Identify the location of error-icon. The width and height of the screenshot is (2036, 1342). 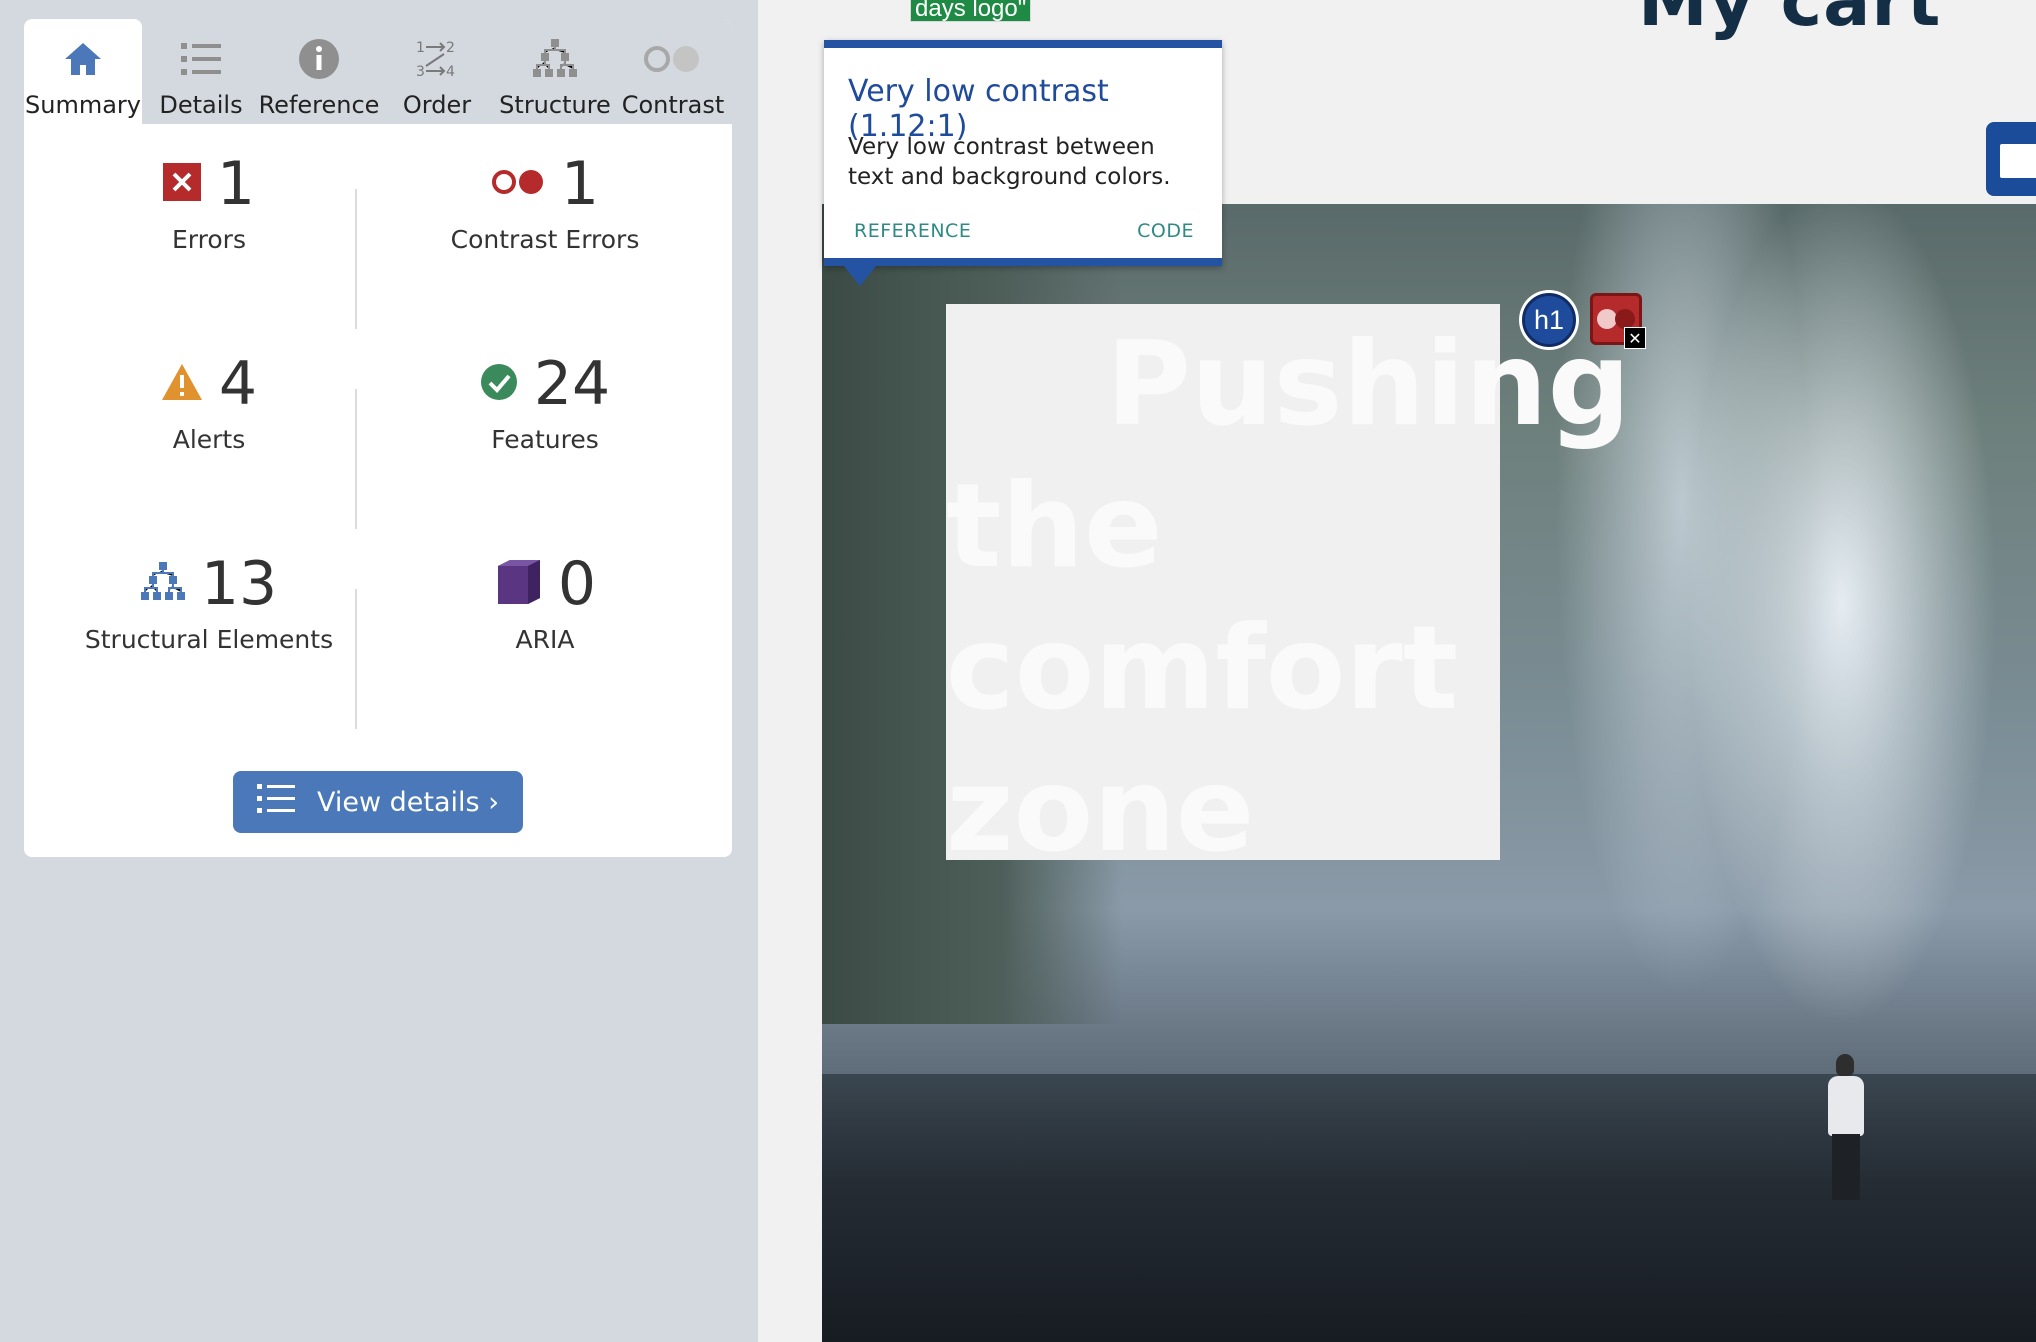
(181, 184).